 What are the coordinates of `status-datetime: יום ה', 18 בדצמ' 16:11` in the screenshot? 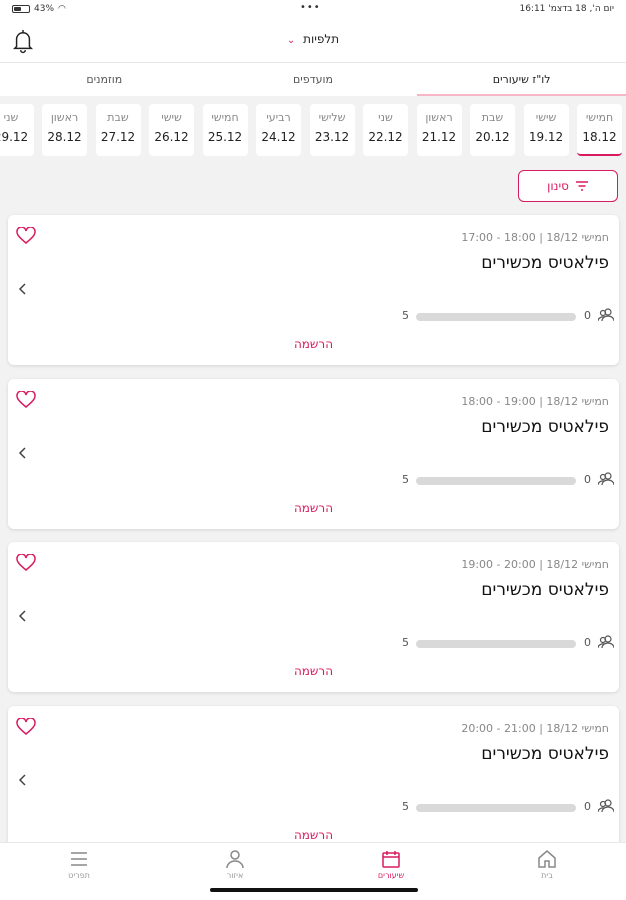 It's located at (566, 9).